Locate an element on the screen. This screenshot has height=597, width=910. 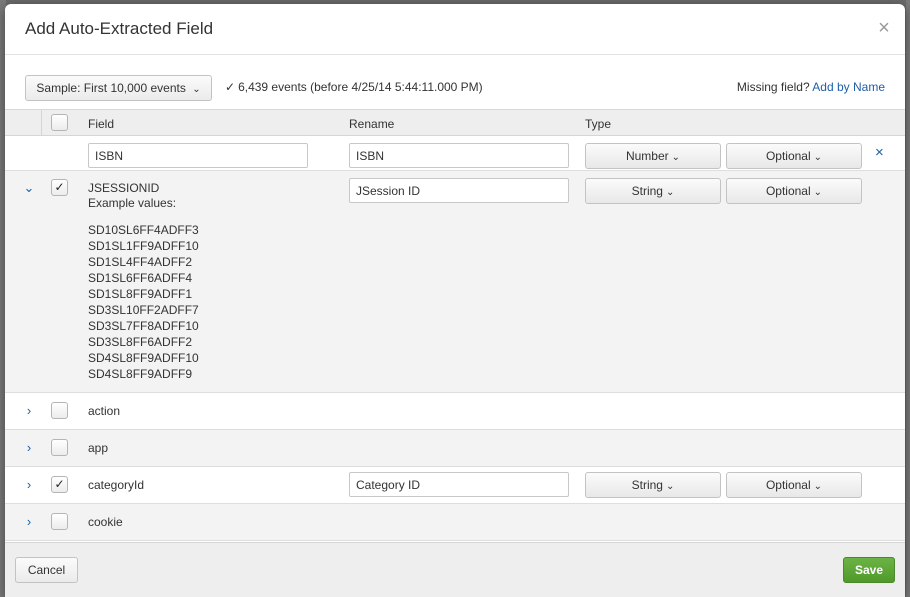
table-header: Field Rename Type is located at coordinates (455, 123).